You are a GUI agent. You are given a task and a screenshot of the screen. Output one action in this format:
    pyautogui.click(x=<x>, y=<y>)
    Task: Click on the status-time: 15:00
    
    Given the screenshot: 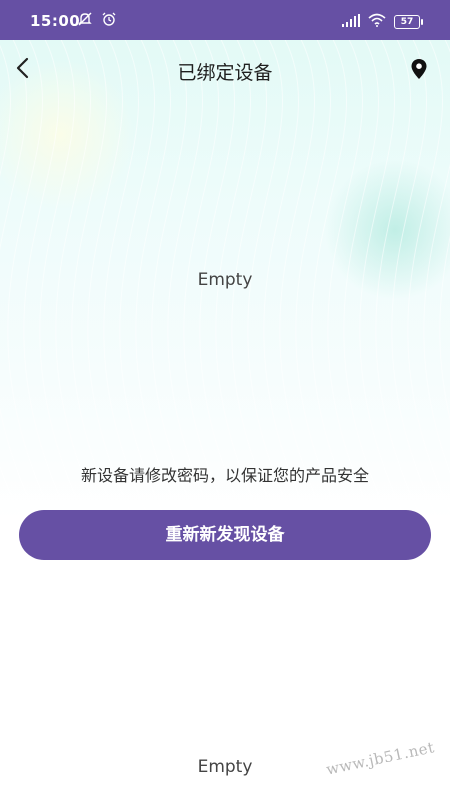 What is the action you would take?
    pyautogui.click(x=55, y=21)
    